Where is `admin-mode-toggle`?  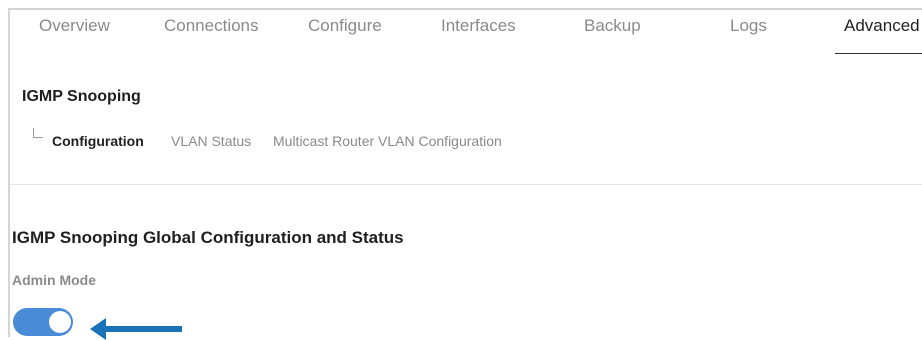
admin-mode-toggle is located at coordinates (43, 322).